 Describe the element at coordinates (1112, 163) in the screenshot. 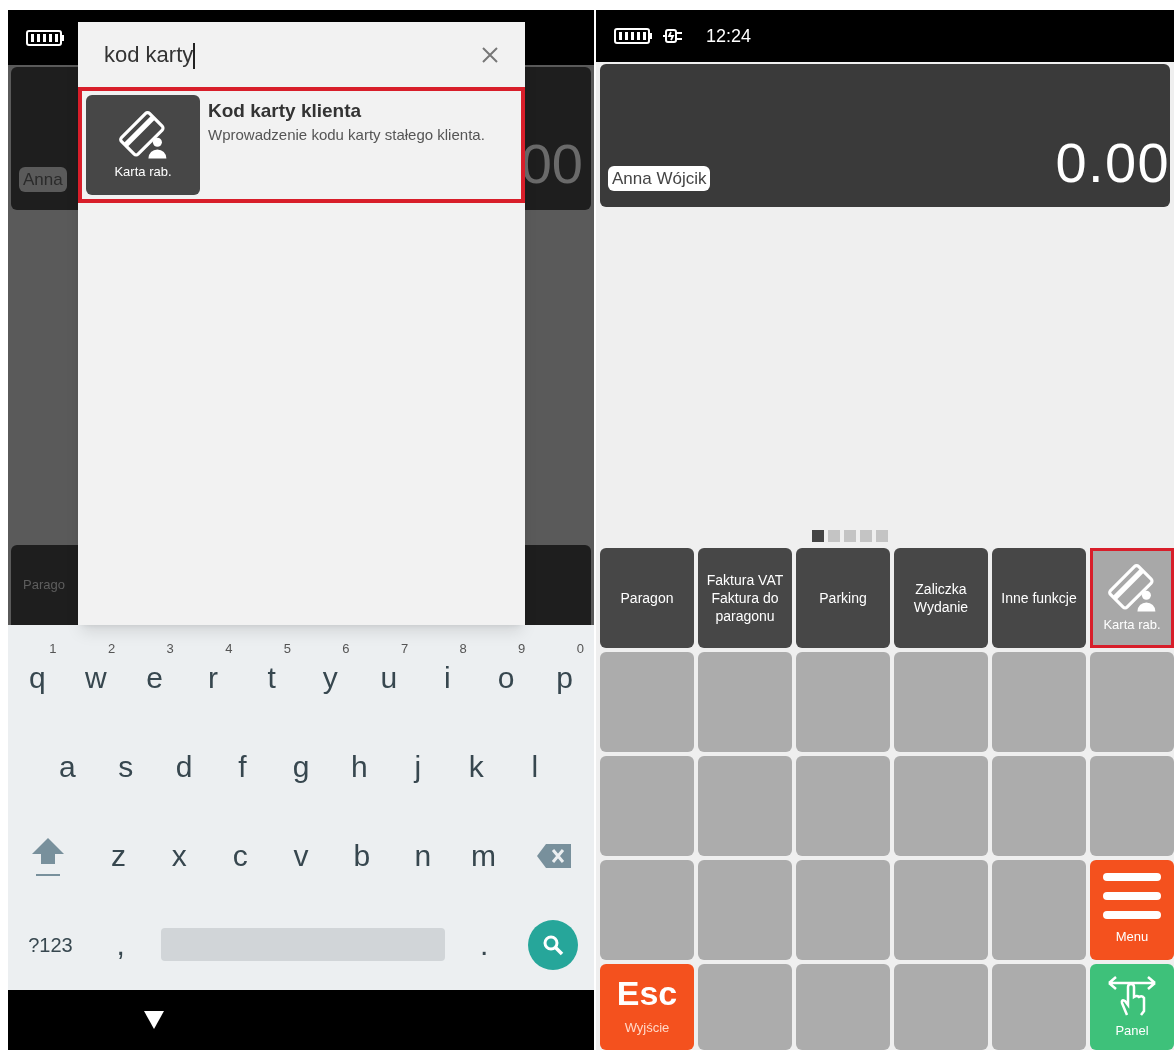

I see `total-amount: 0.00` at that location.